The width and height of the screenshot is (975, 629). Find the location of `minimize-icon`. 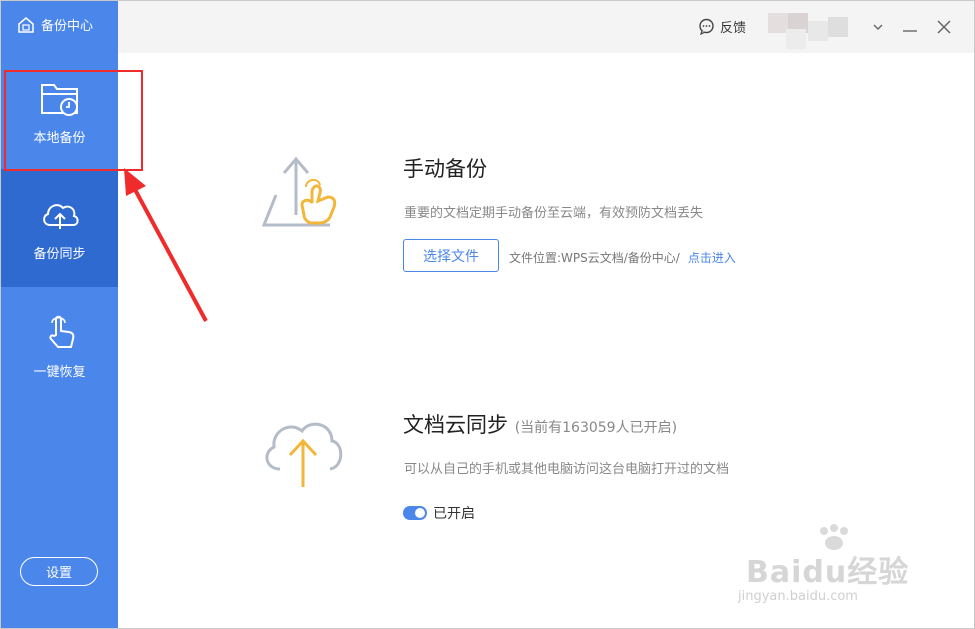

minimize-icon is located at coordinates (910, 27).